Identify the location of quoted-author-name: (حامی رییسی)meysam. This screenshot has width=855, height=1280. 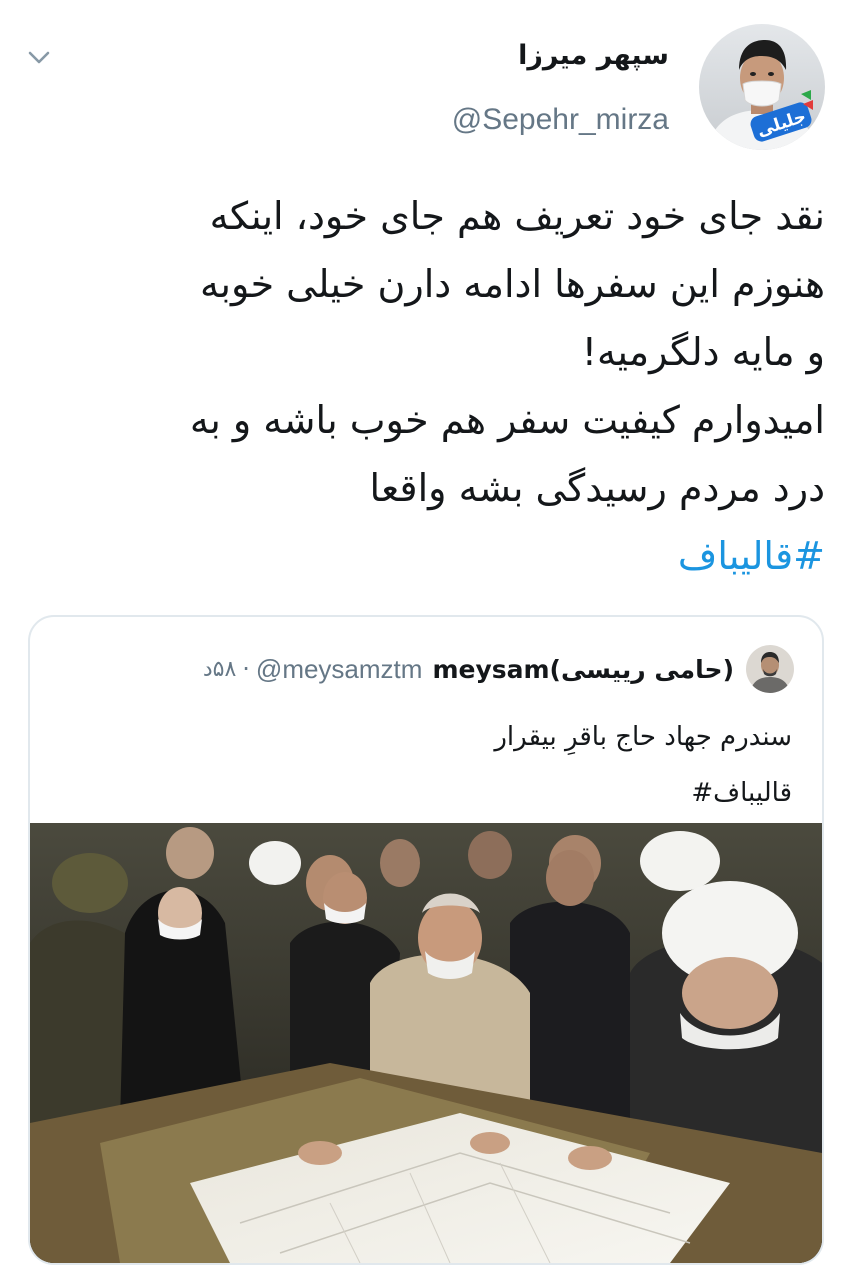
(583, 669).